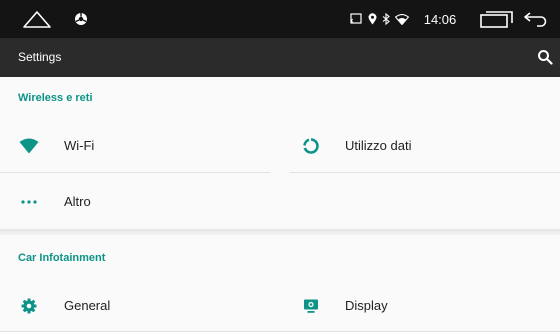 The height and width of the screenshot is (332, 560). What do you see at coordinates (62, 258) in the screenshot?
I see `section-header-car-infotainment: Car Infotainment` at bounding box center [62, 258].